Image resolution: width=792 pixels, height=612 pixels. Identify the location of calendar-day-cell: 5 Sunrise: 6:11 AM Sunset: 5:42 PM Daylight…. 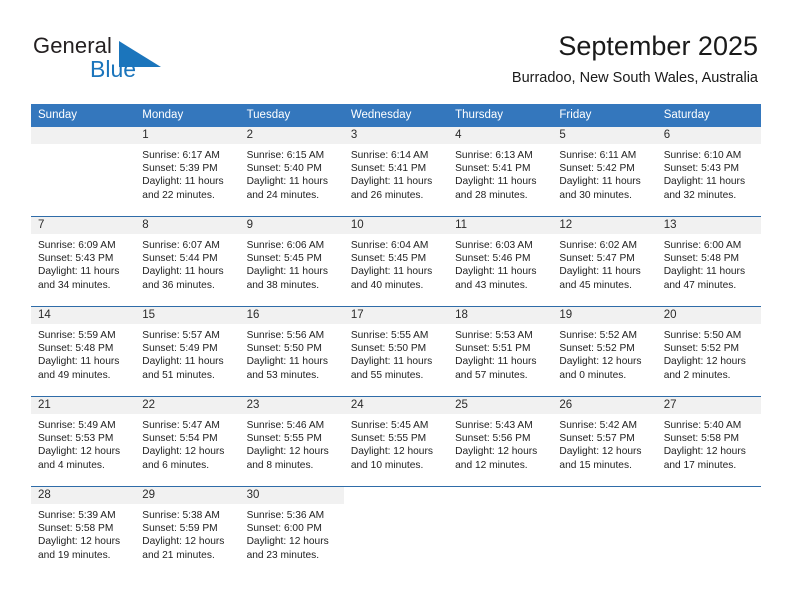
(604, 172).